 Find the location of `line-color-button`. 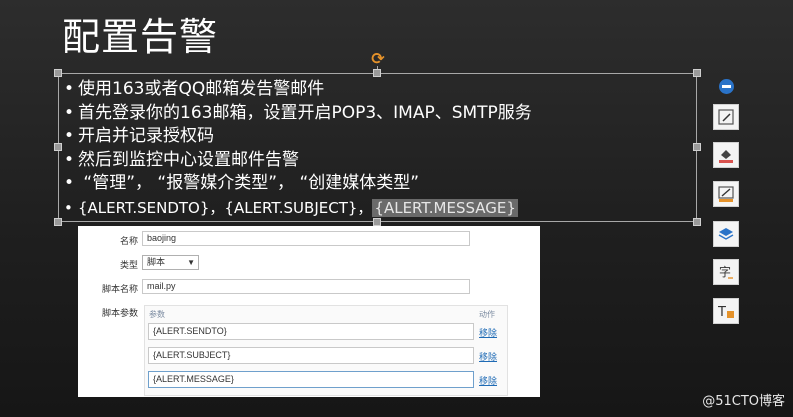

line-color-button is located at coordinates (726, 194).